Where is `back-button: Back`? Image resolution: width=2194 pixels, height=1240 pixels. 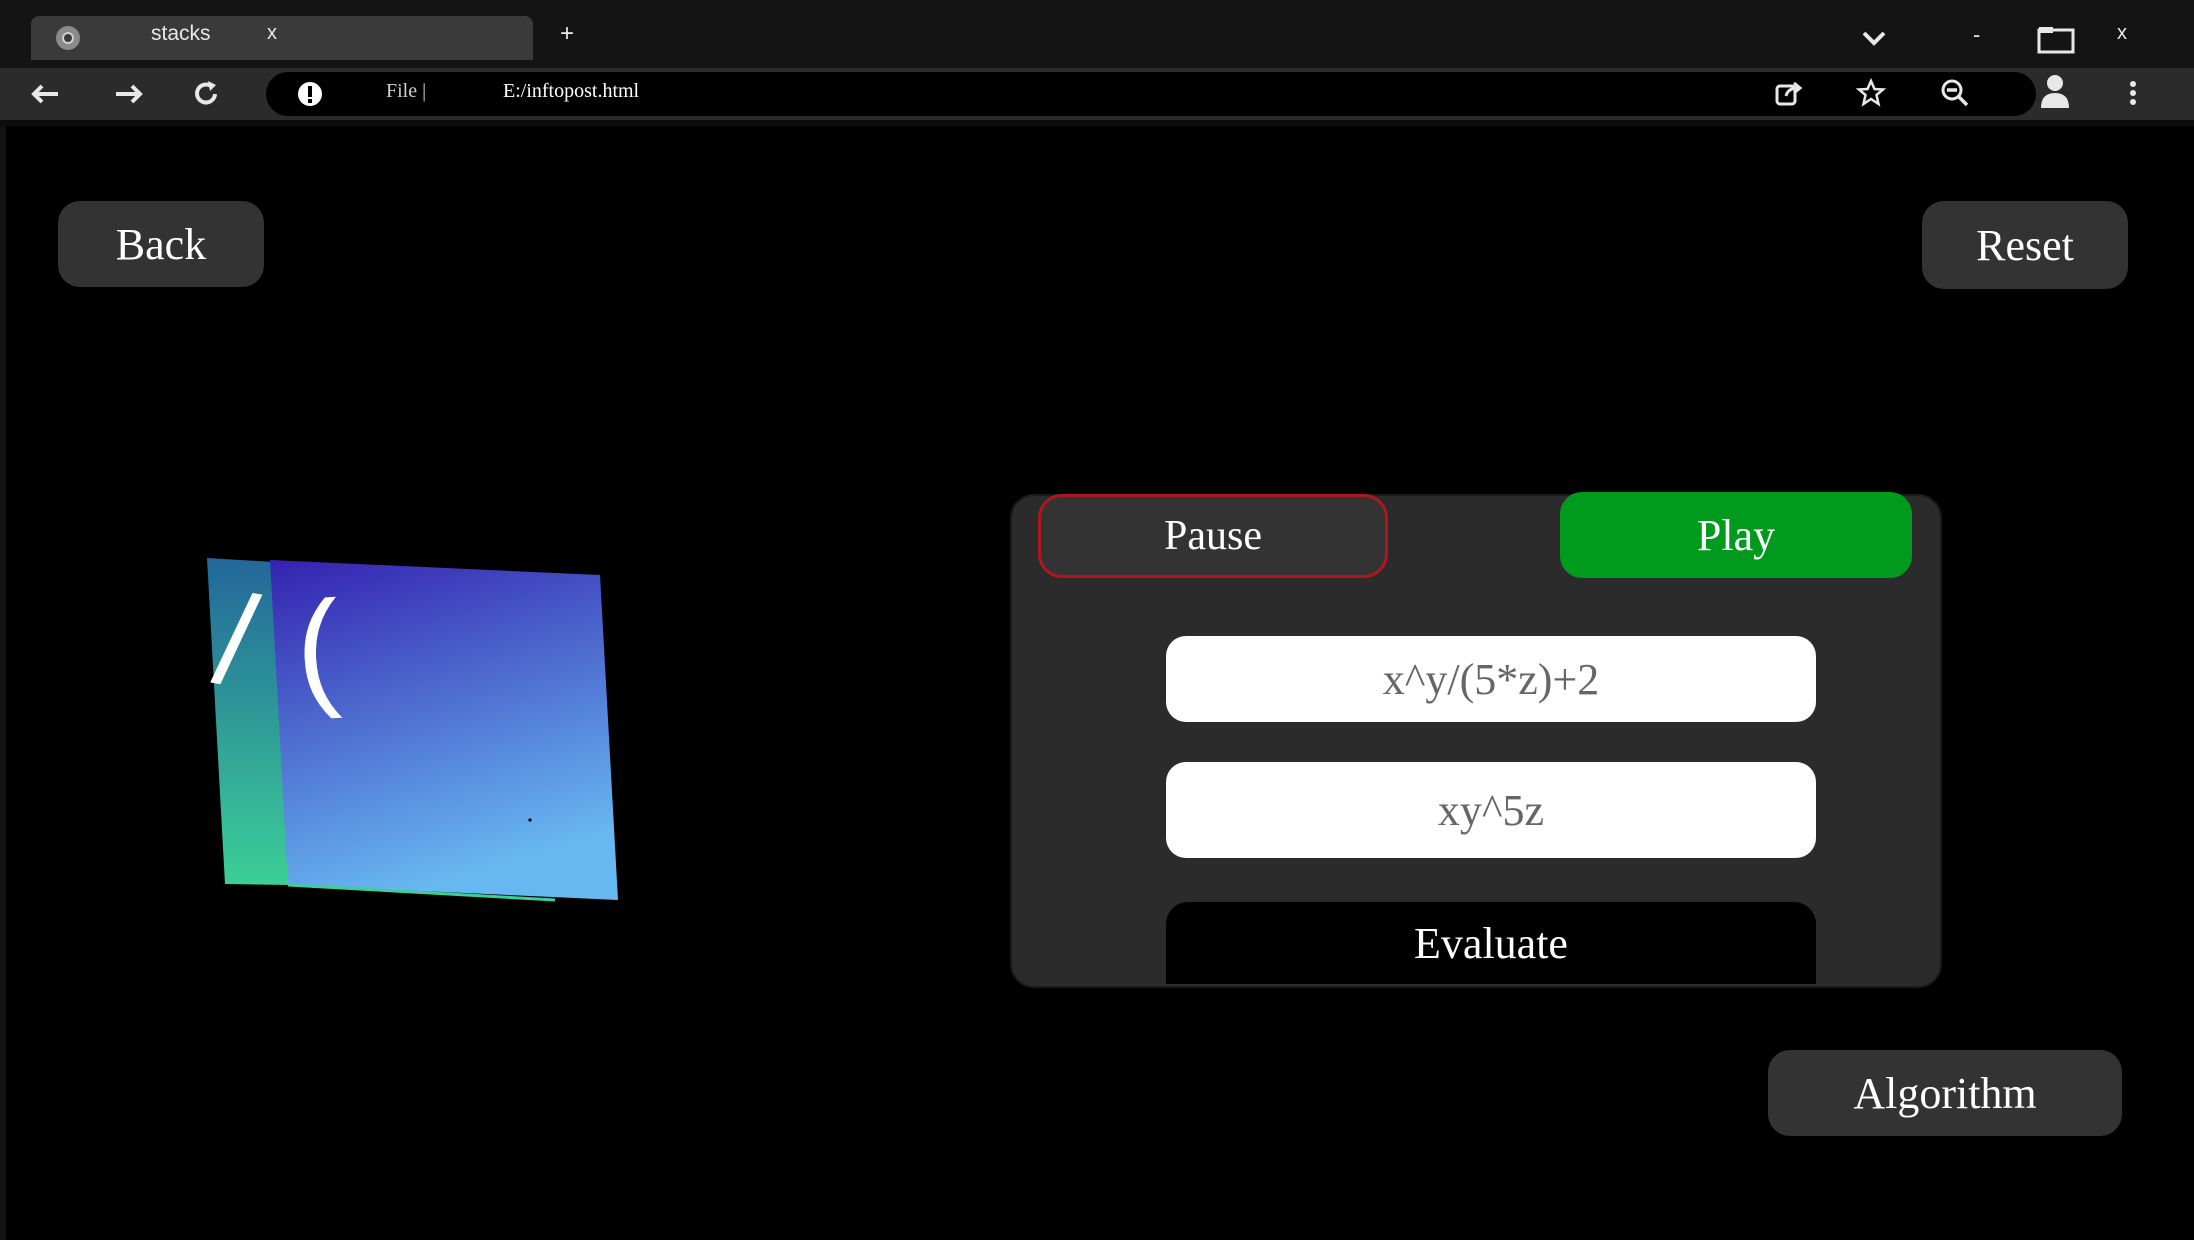
back-button: Back is located at coordinates (161, 244).